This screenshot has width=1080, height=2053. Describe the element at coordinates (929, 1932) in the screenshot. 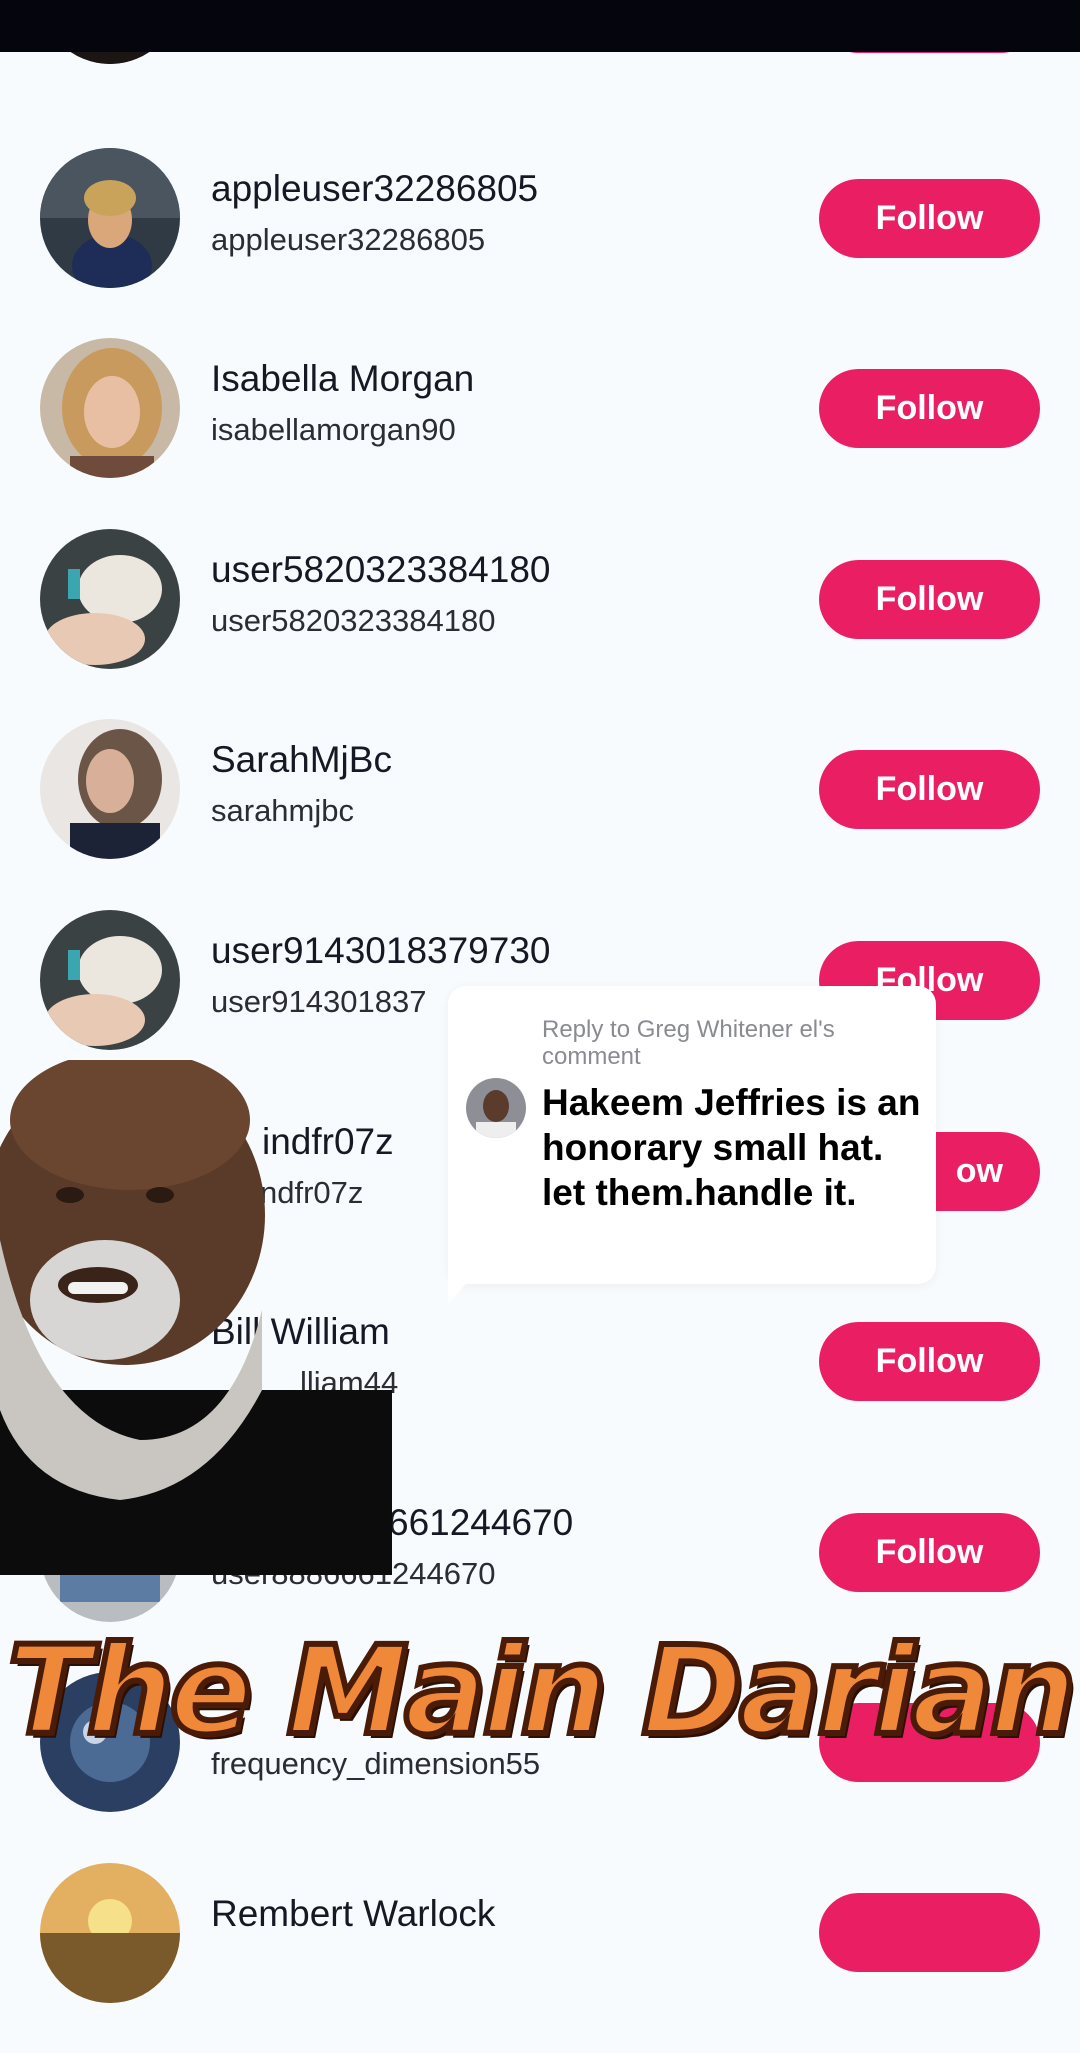

I see `follow-button` at that location.